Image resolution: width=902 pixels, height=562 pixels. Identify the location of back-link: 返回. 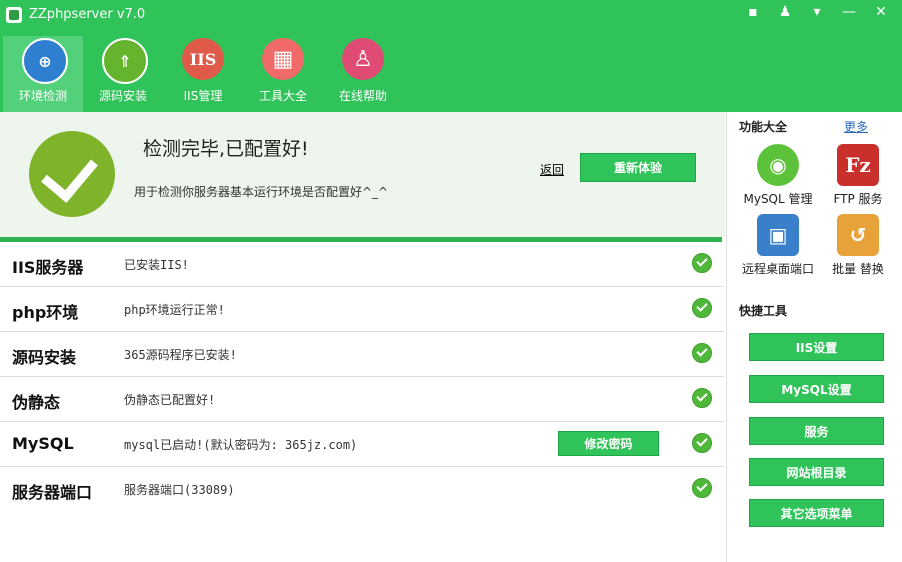
(552, 169).